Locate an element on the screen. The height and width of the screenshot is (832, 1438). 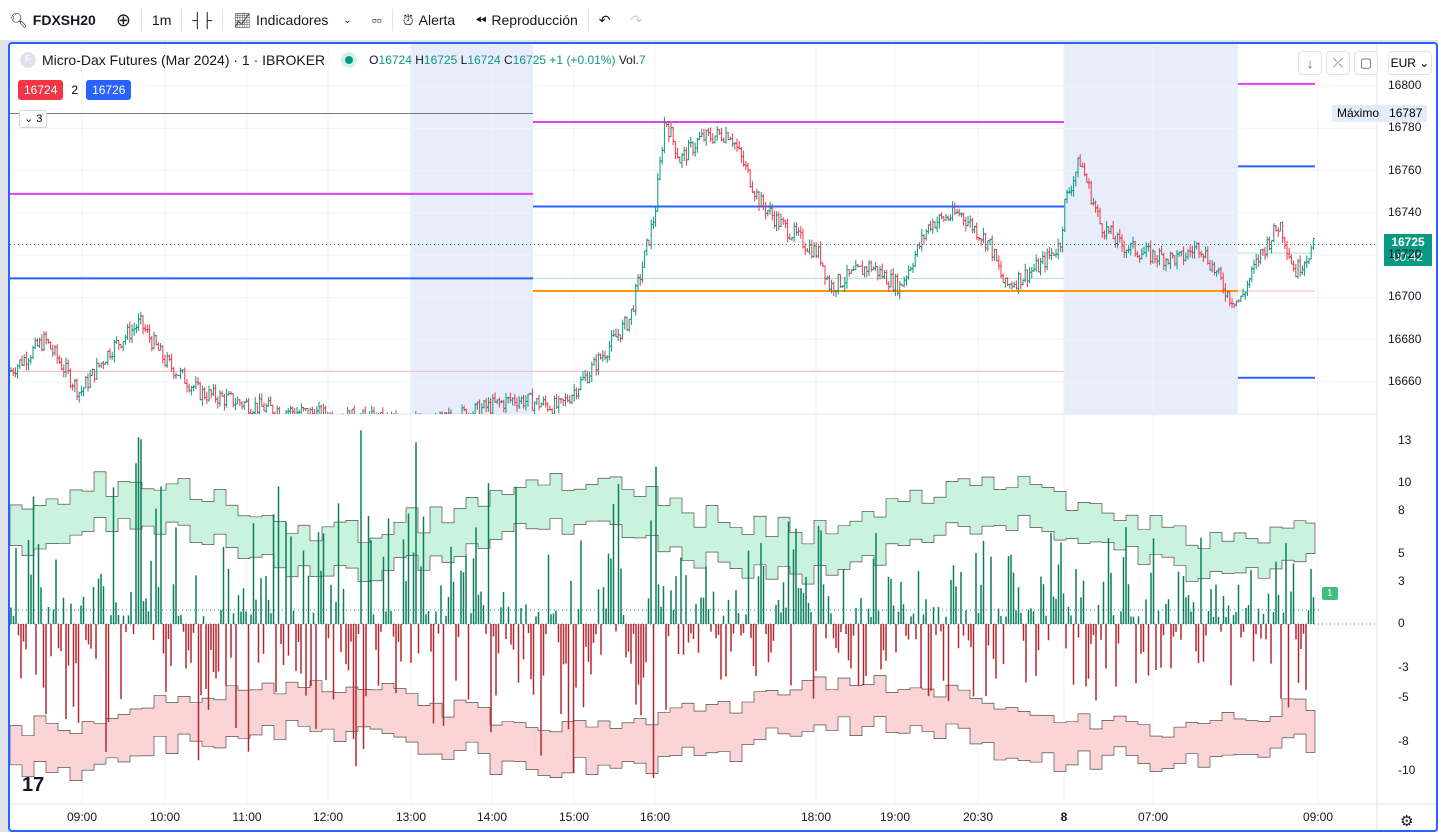
buy-button: 16726 is located at coordinates (109, 90).